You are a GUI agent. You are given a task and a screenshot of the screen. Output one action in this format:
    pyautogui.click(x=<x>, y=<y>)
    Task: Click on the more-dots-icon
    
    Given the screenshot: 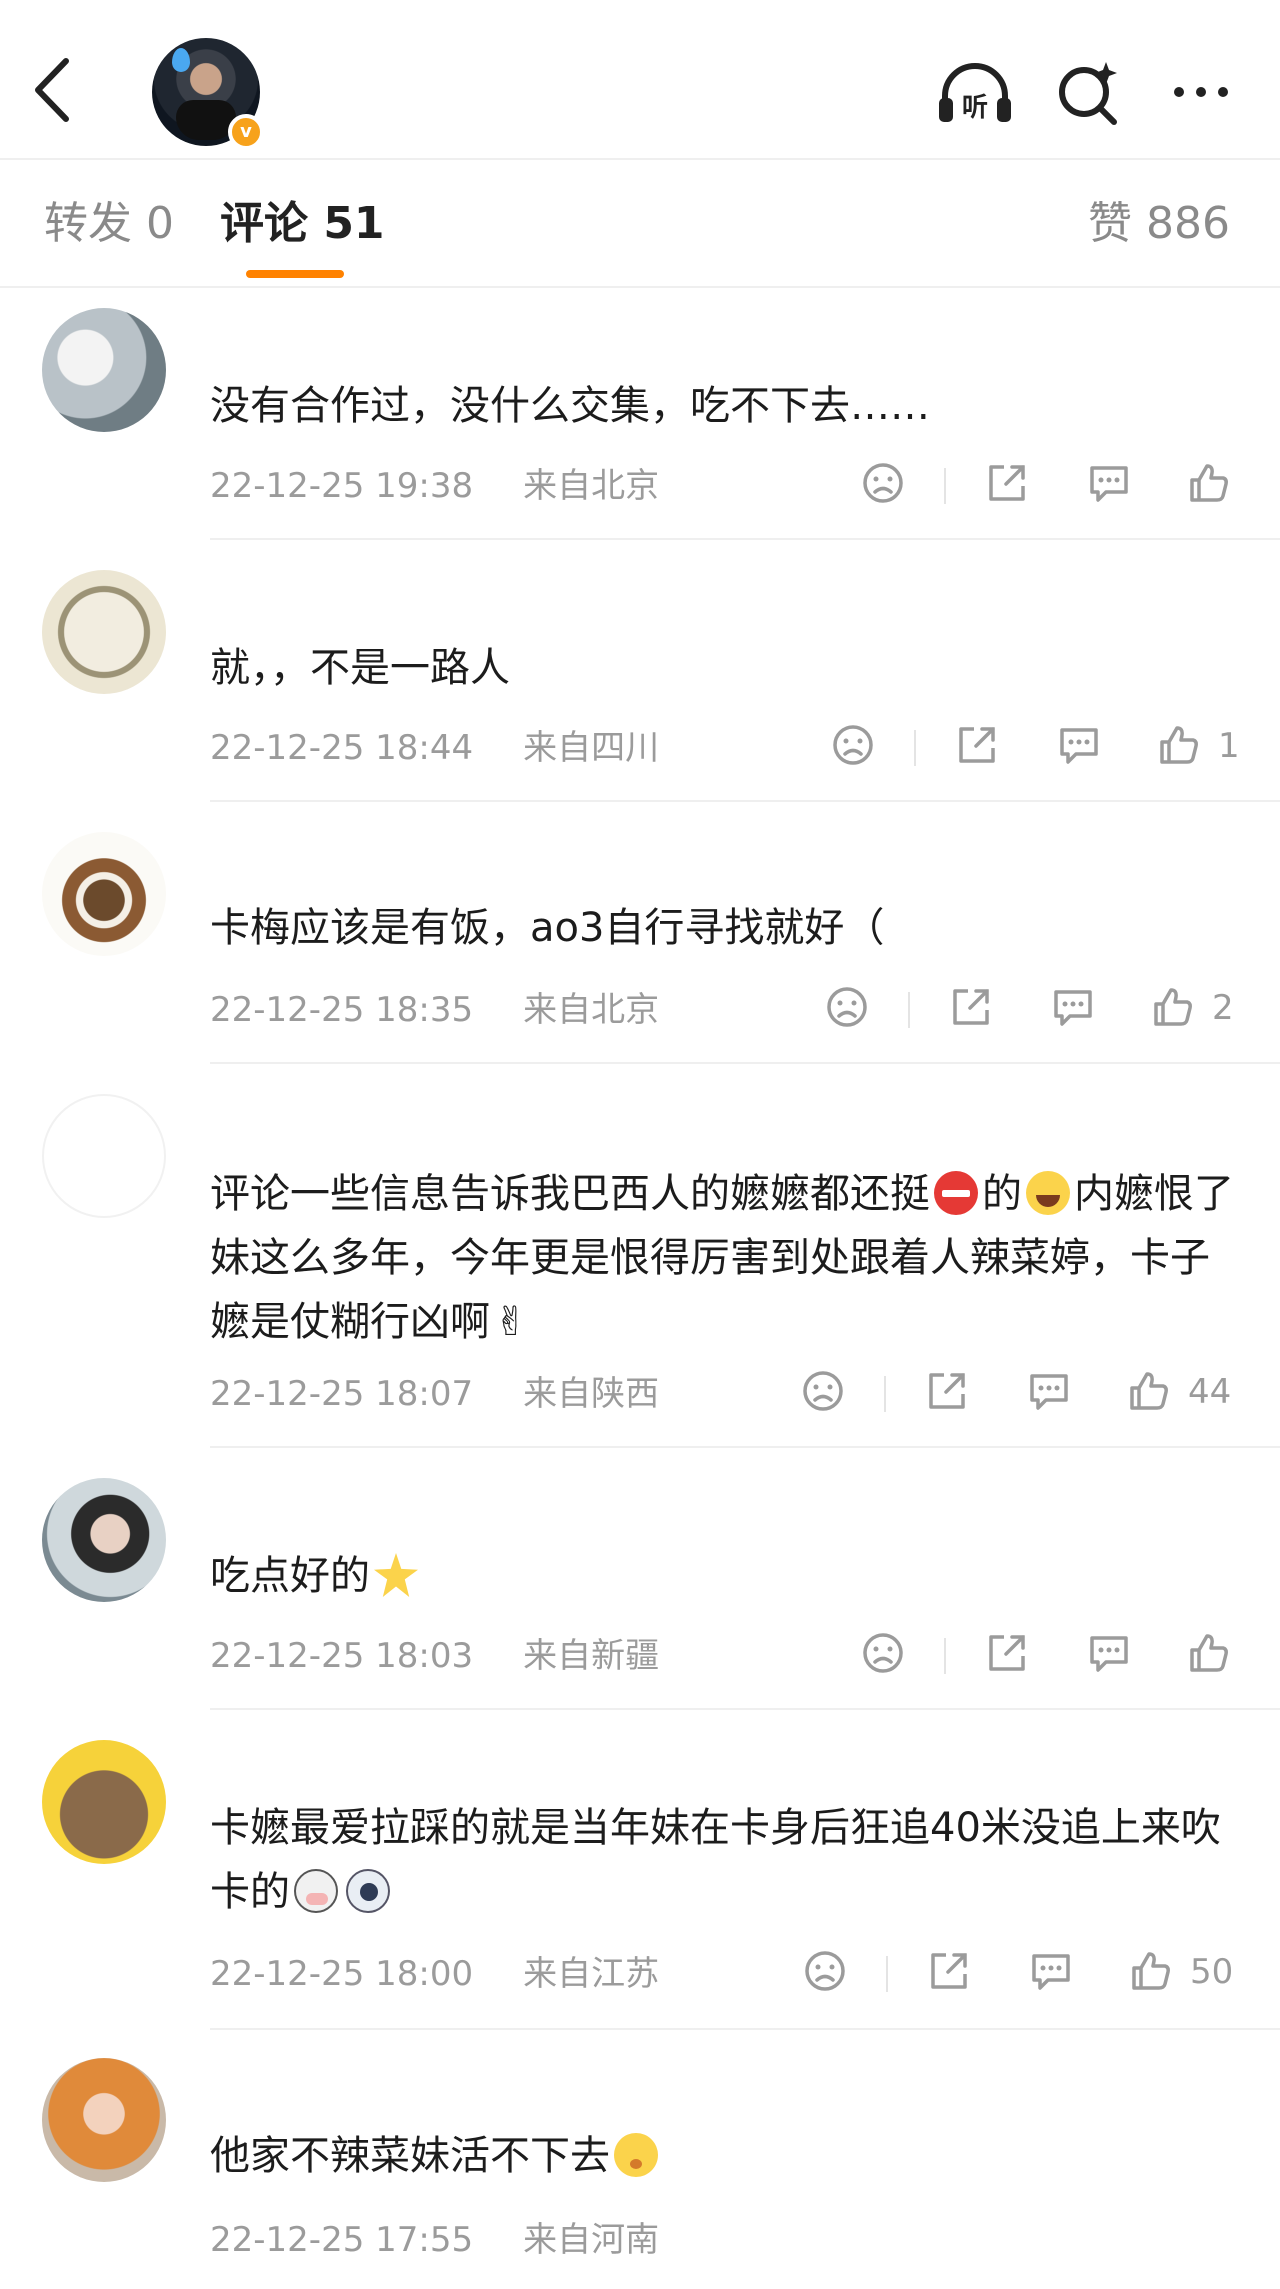 What is the action you would take?
    pyautogui.click(x=1201, y=92)
    